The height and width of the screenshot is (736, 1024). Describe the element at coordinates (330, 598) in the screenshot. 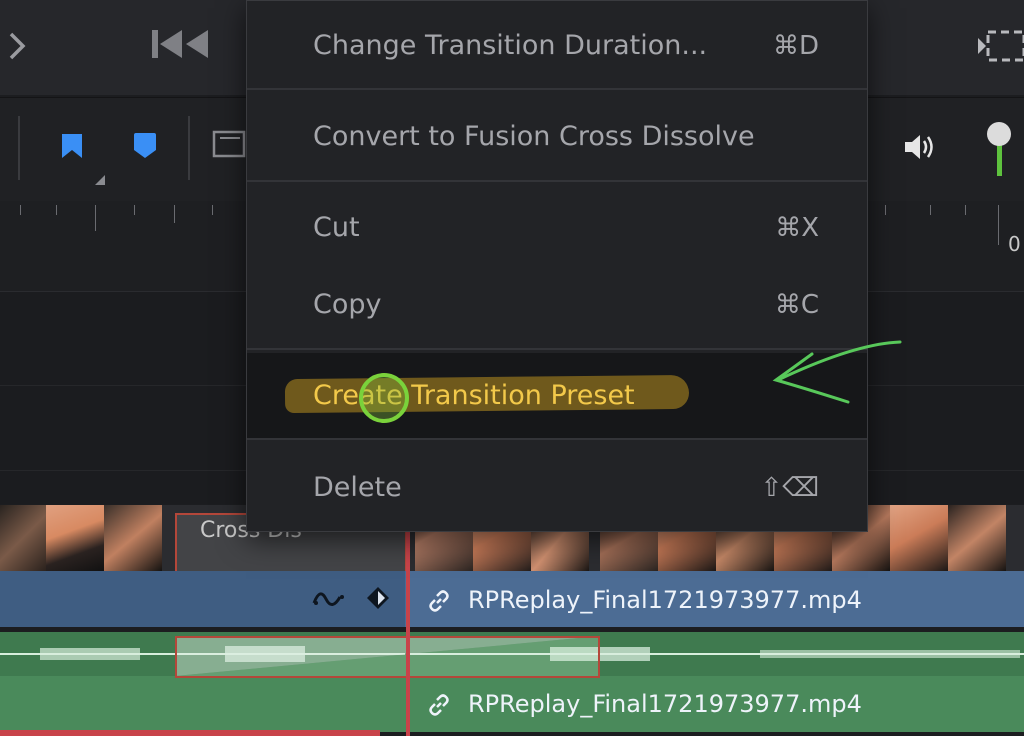

I see `curve-icon` at that location.